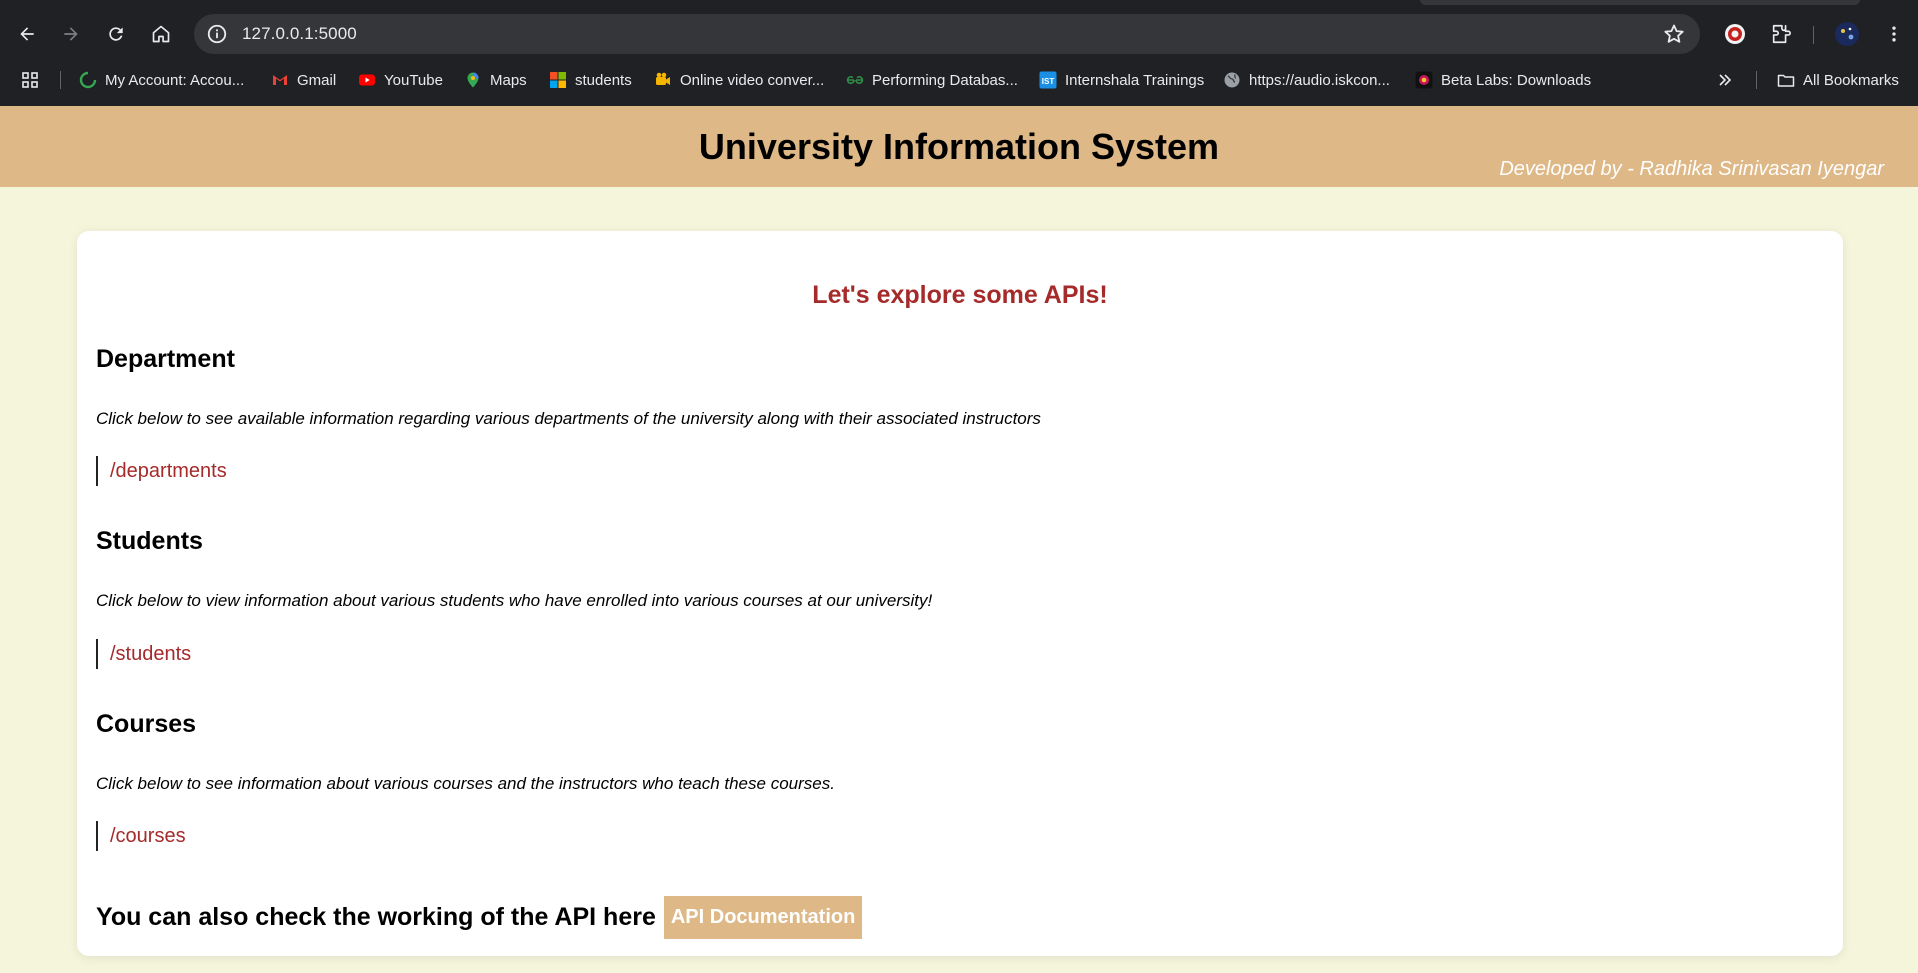 This screenshot has width=1918, height=973. What do you see at coordinates (217, 34) in the screenshot?
I see `site-info-icon` at bounding box center [217, 34].